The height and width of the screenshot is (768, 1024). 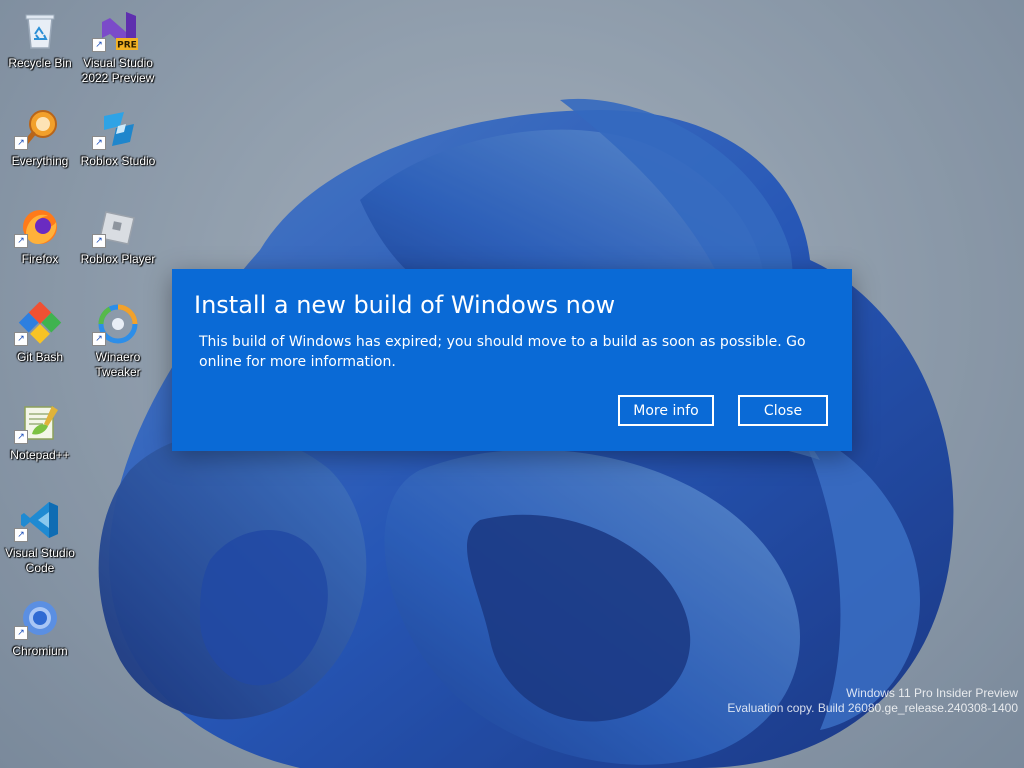 I want to click on desktop-icon-label: Winaero Tweaker, so click(x=118, y=364).